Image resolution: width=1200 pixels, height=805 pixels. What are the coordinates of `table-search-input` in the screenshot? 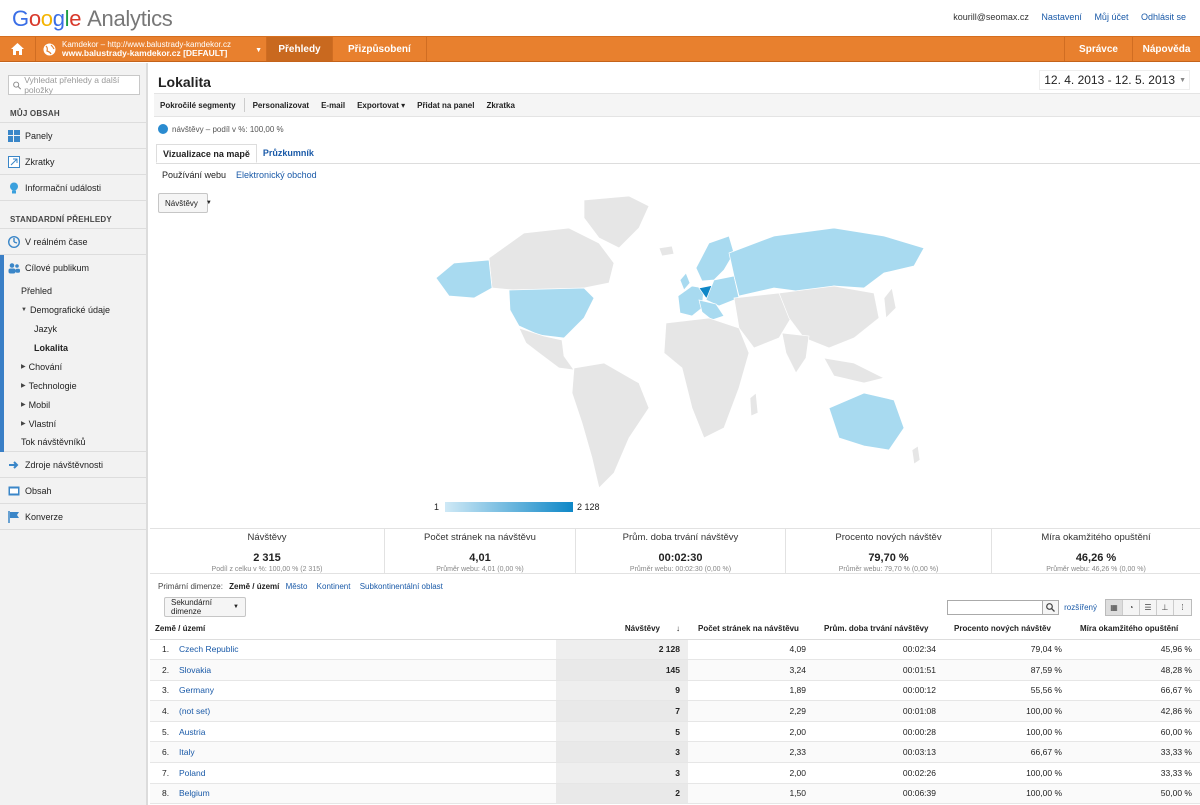 It's located at (995, 607).